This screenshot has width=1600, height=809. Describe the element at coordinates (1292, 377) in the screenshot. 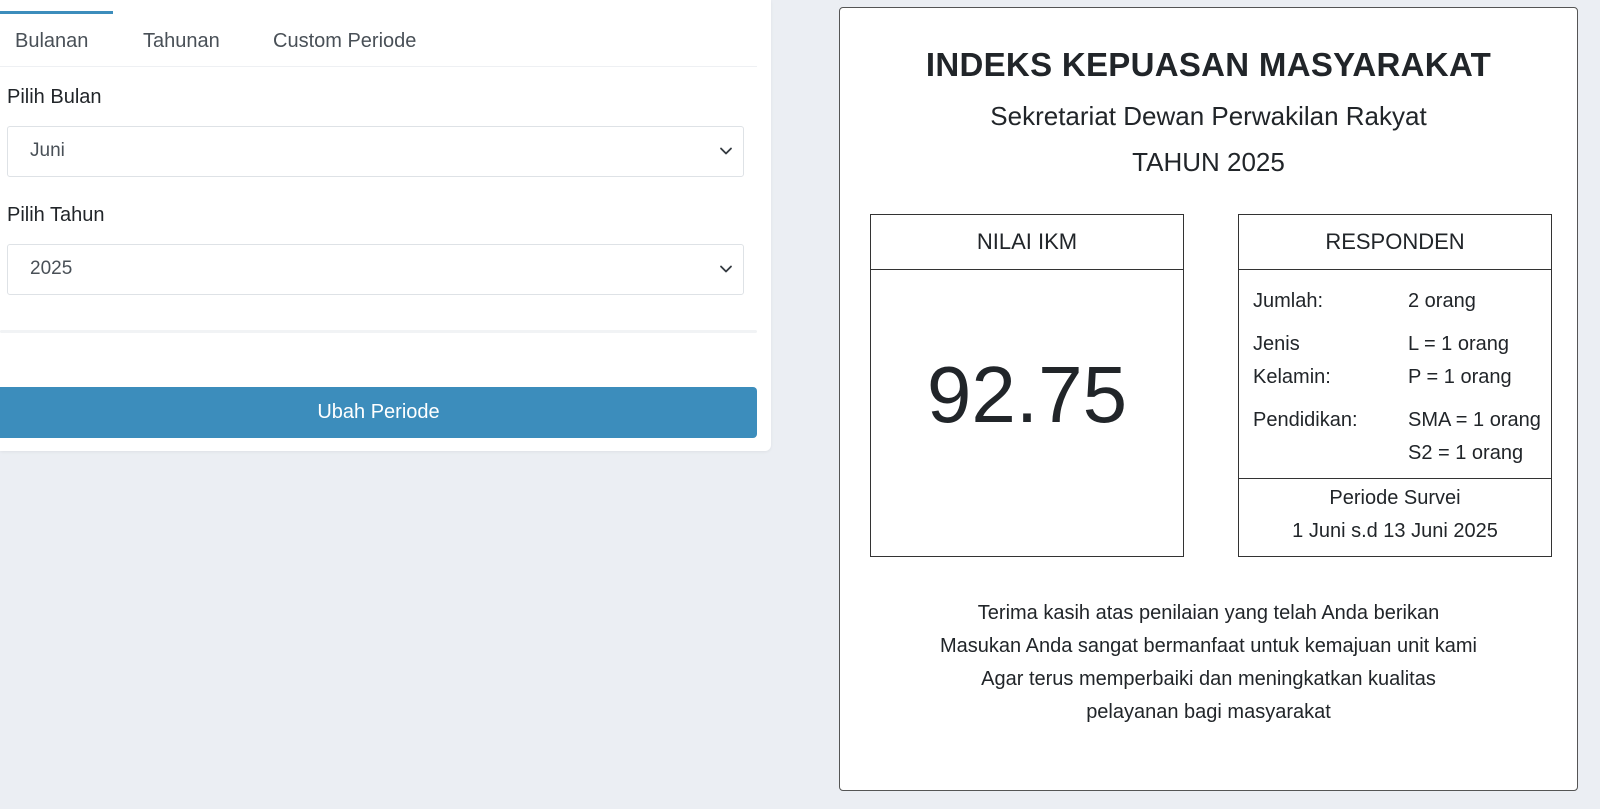

I see `gender-label-line2: Kelamin:` at that location.